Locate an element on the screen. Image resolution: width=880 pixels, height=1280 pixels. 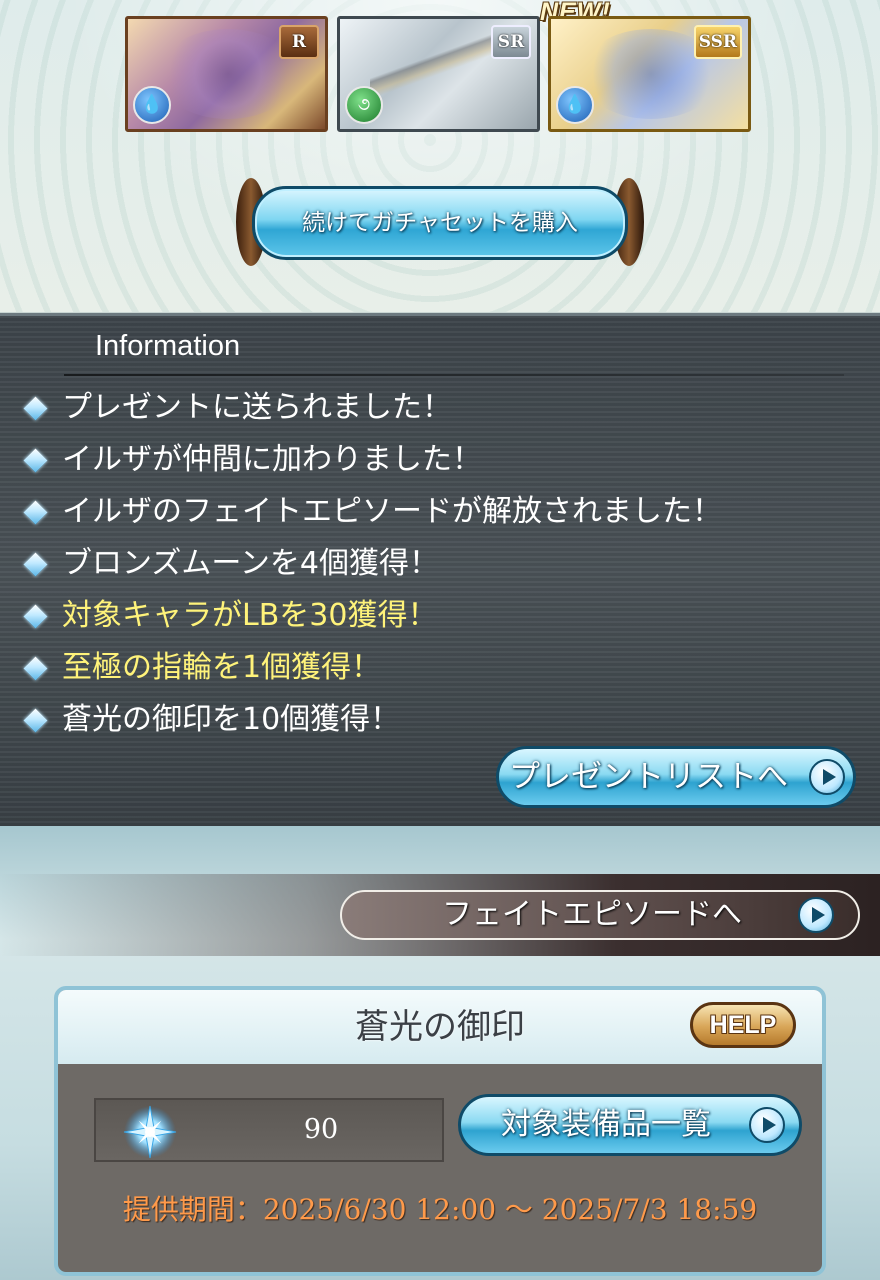
list-item: ブロンズムーンを4個獲得！ is located at coordinates (372, 566).